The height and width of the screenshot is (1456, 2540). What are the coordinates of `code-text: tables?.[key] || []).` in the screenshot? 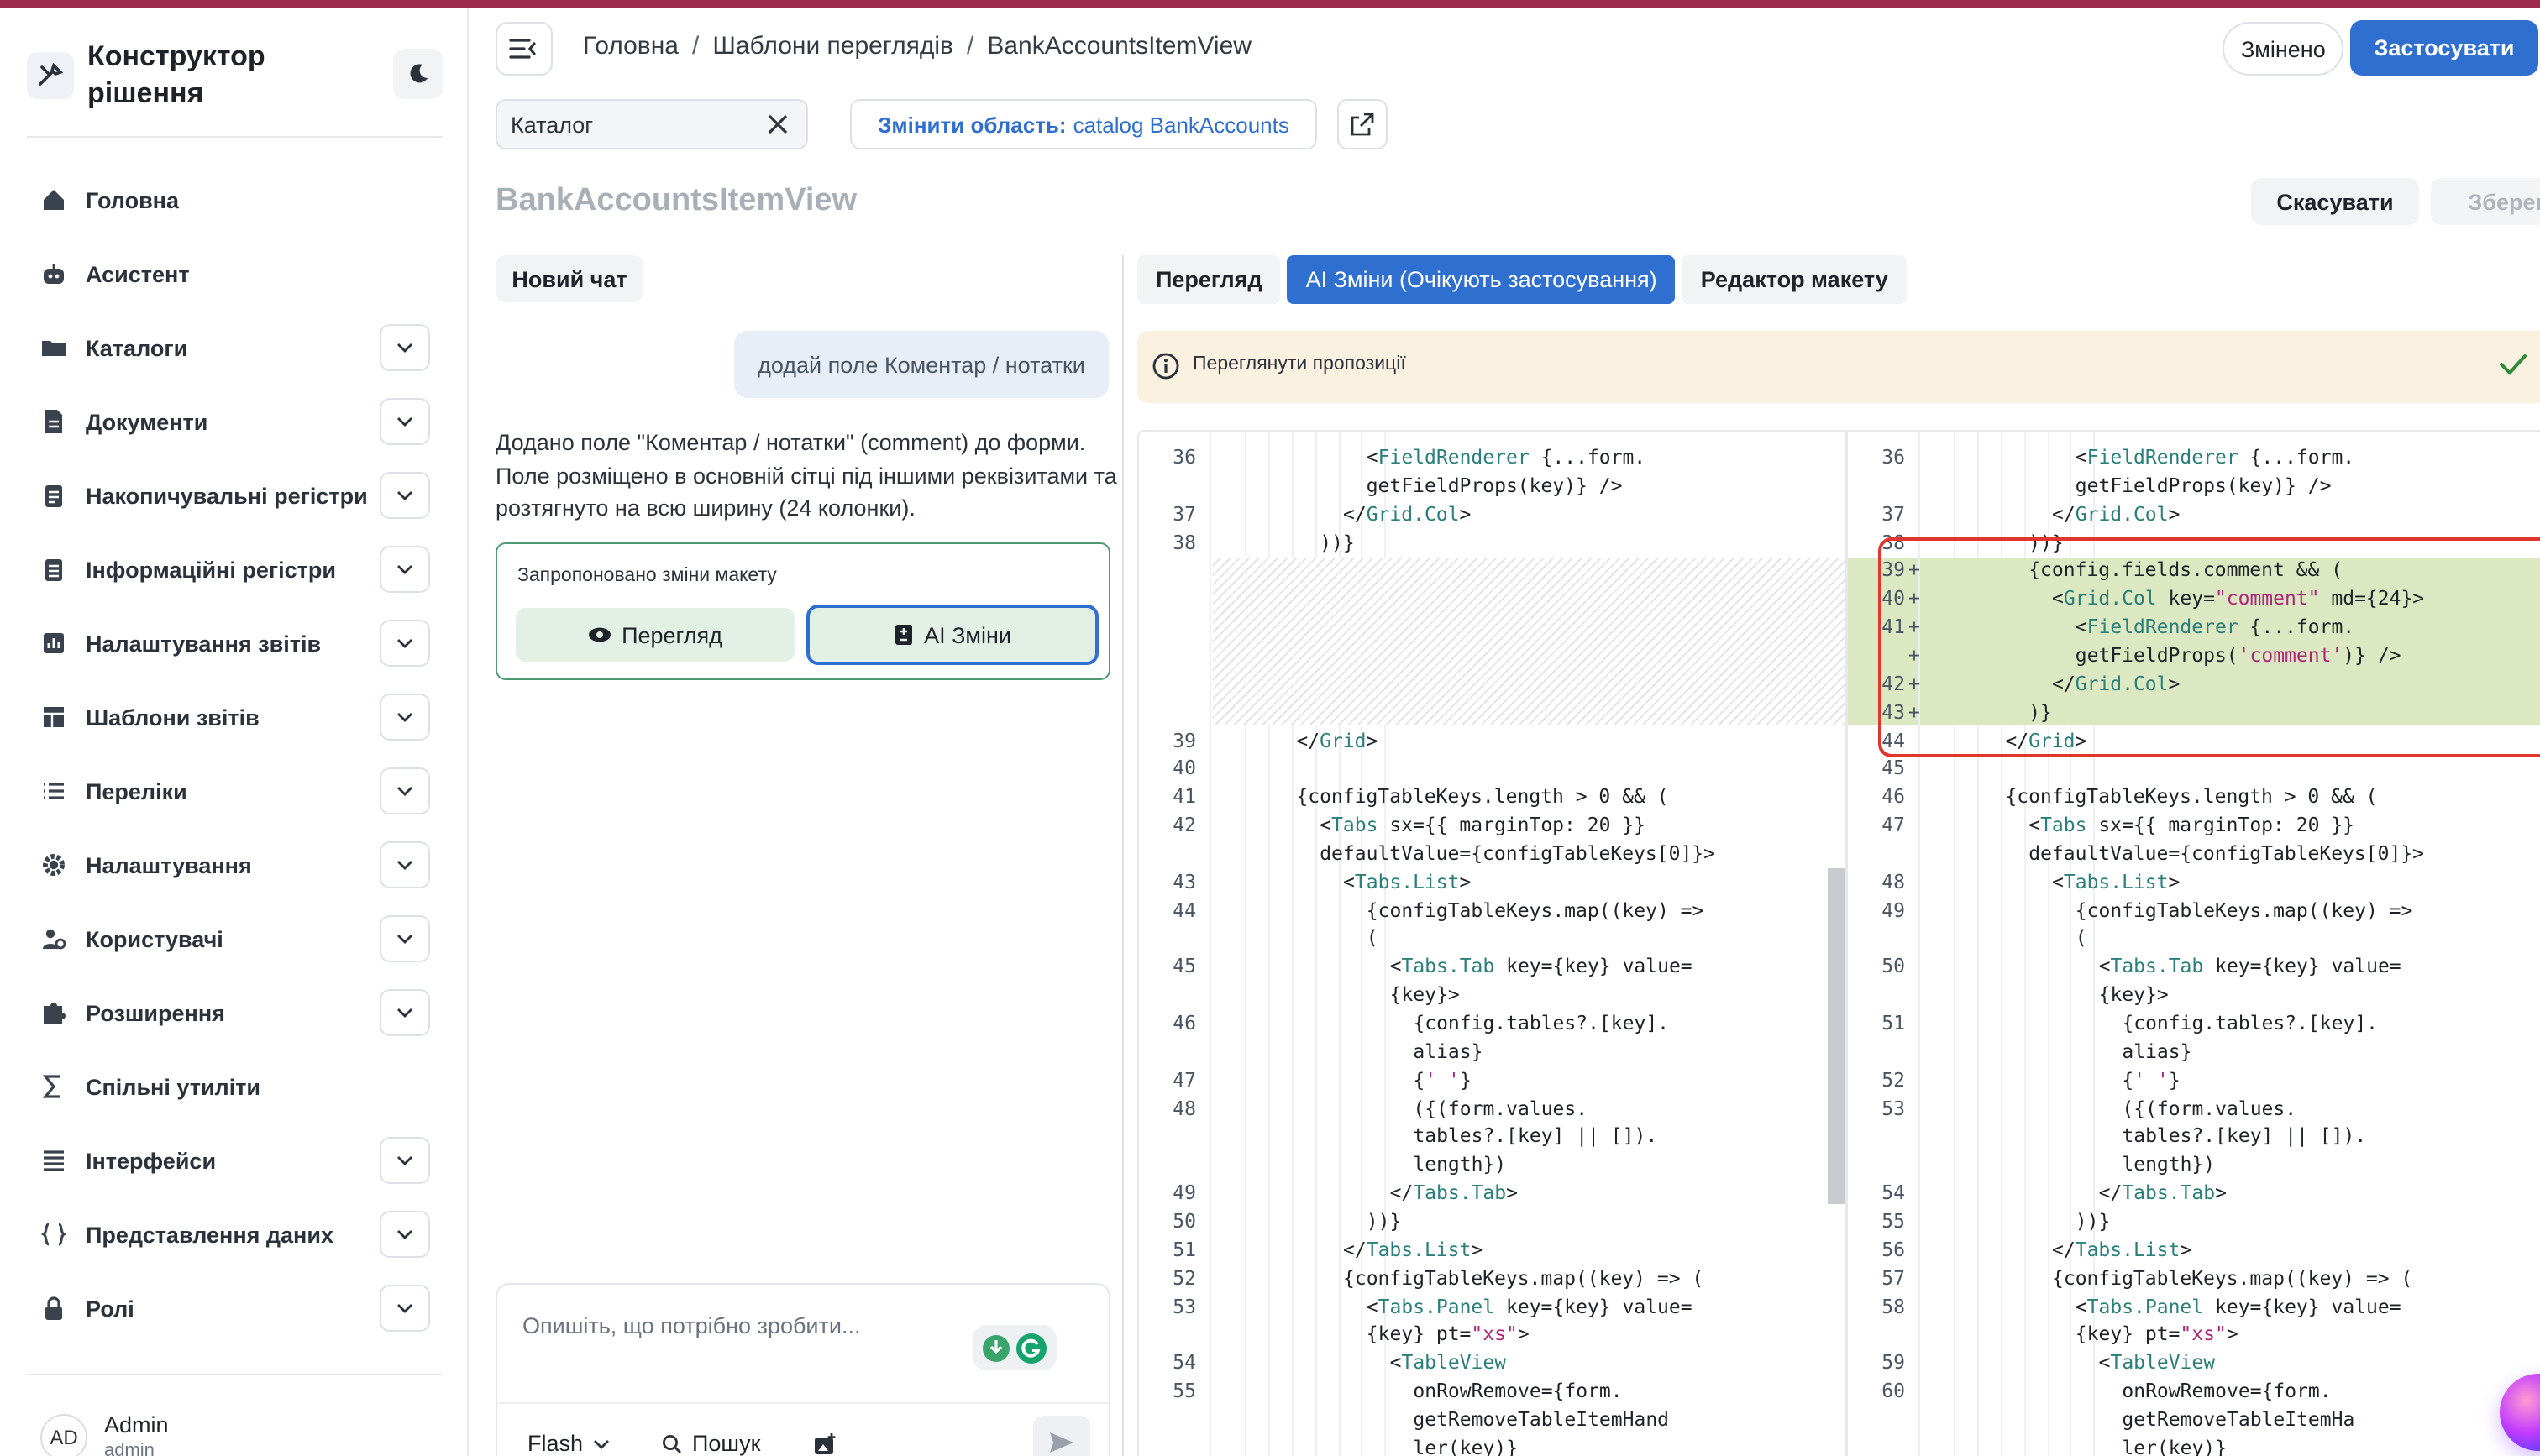 It's located at (1535, 1135).